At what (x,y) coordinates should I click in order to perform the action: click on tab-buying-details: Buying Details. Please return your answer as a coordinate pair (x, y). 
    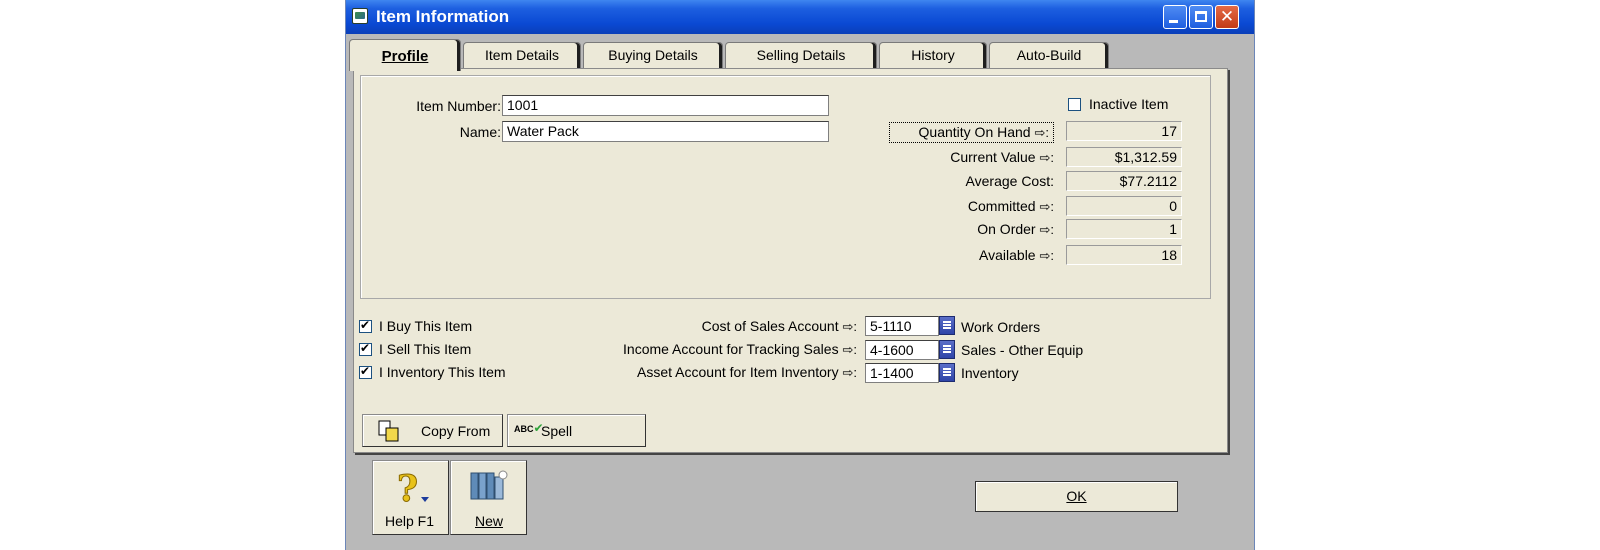
    Looking at the image, I should click on (653, 55).